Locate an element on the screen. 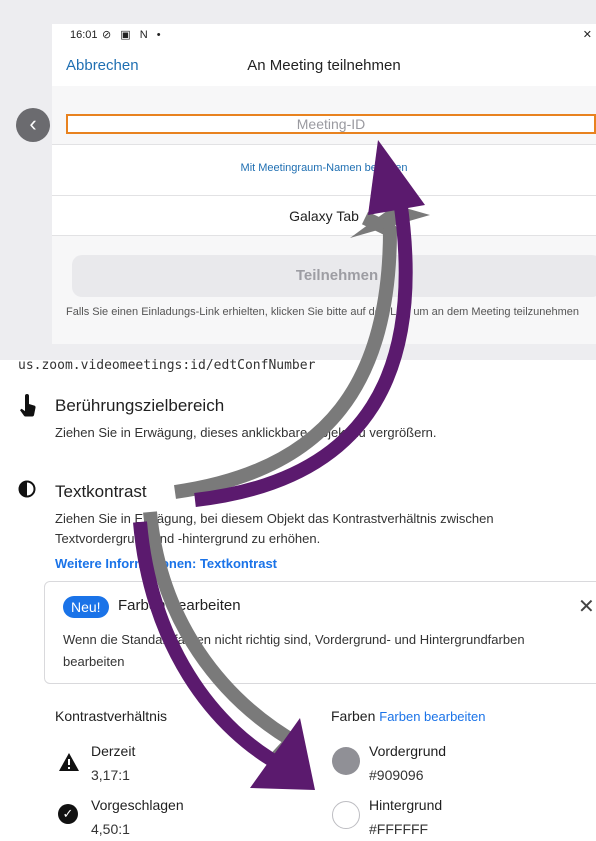 The width and height of the screenshot is (596, 841). status-bar: 16:01 ⊘ ▣ N • ✕ is located at coordinates (324, 35).